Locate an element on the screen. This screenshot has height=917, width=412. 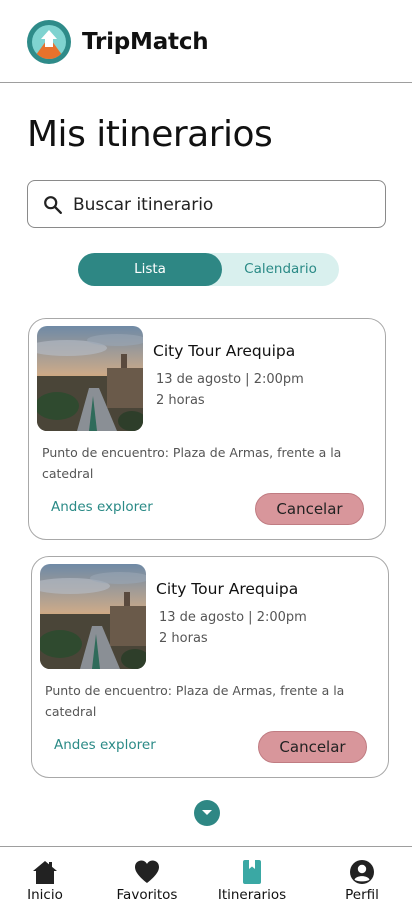
nav-label: Inicio is located at coordinates (45, 895).